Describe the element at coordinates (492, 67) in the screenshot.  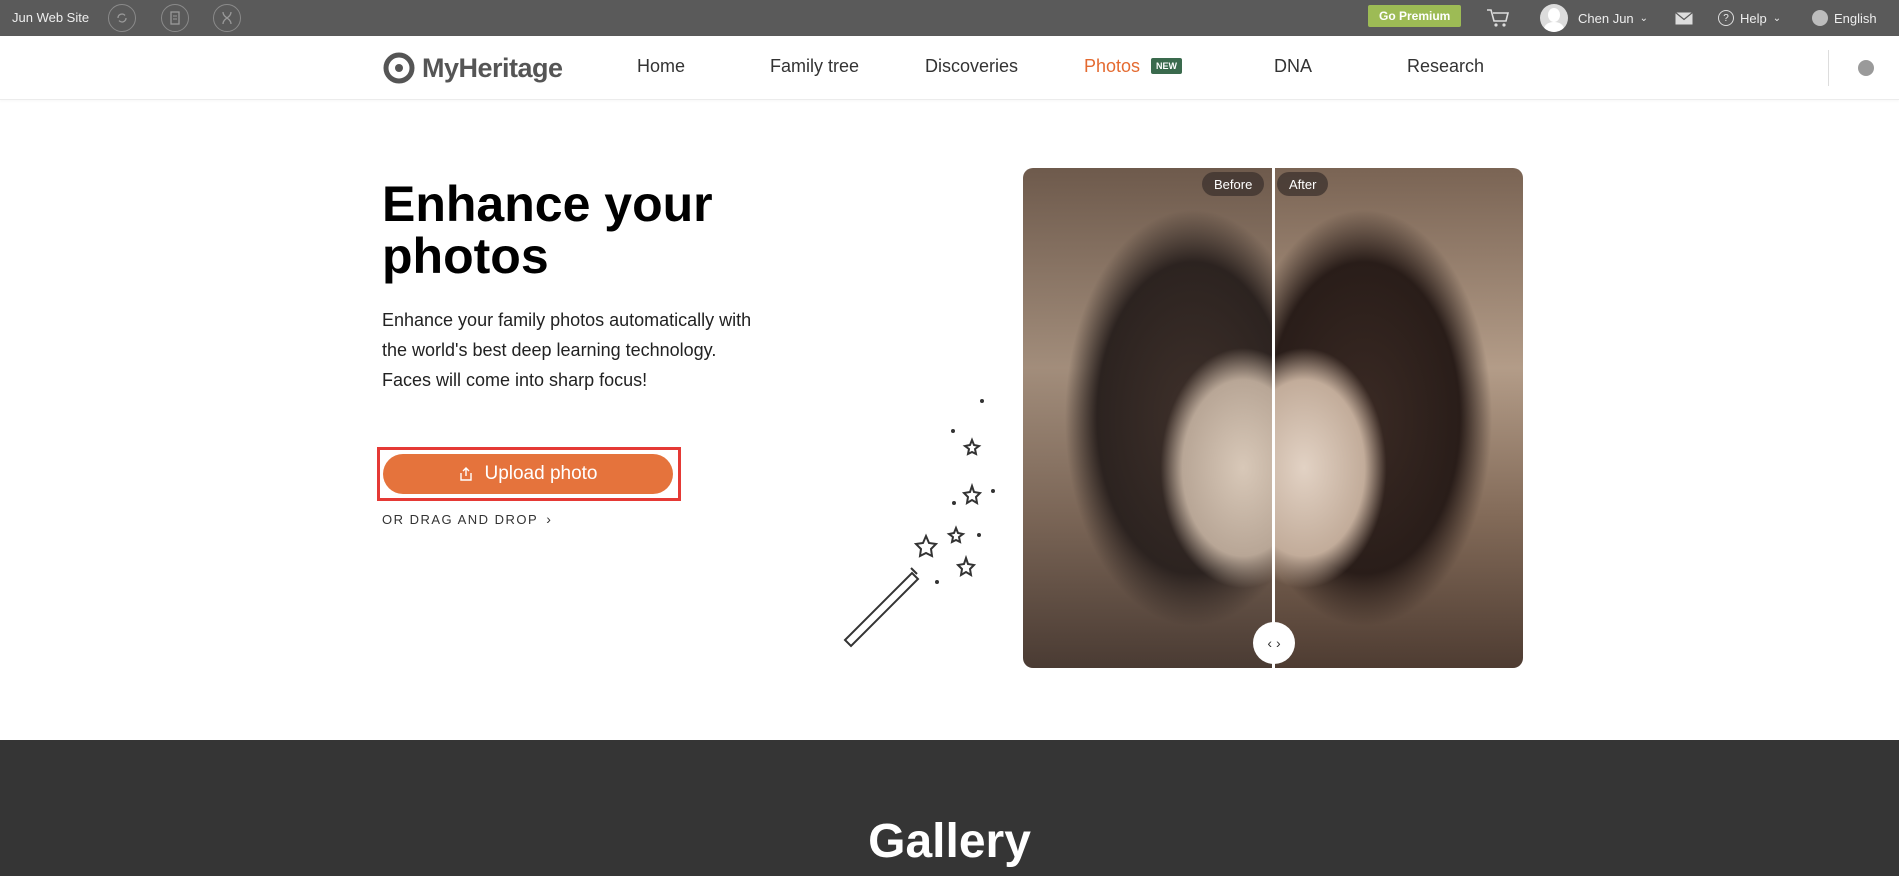
I see `brand-name: MyHeritage` at that location.